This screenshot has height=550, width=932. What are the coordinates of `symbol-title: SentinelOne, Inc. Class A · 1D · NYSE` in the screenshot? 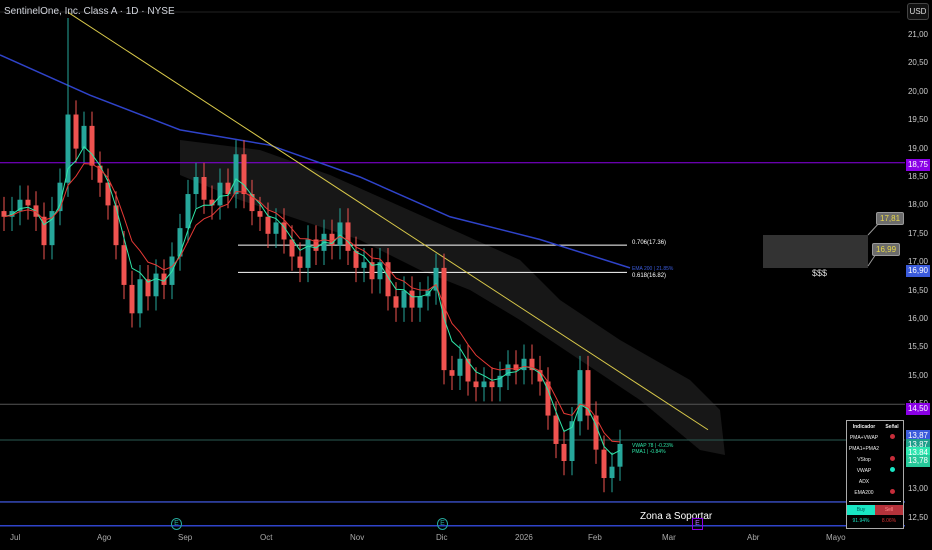 It's located at (89, 11).